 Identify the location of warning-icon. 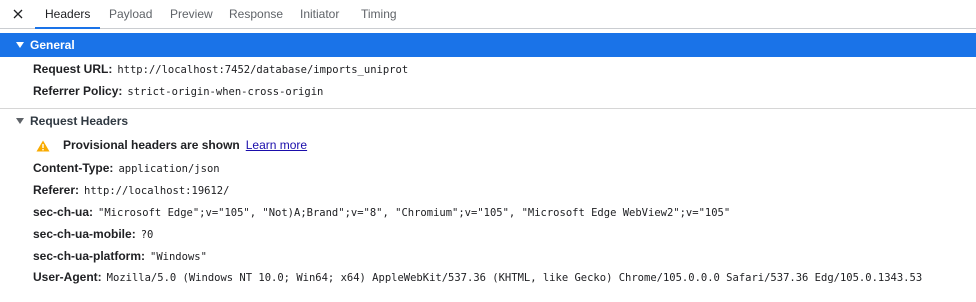
(43, 146).